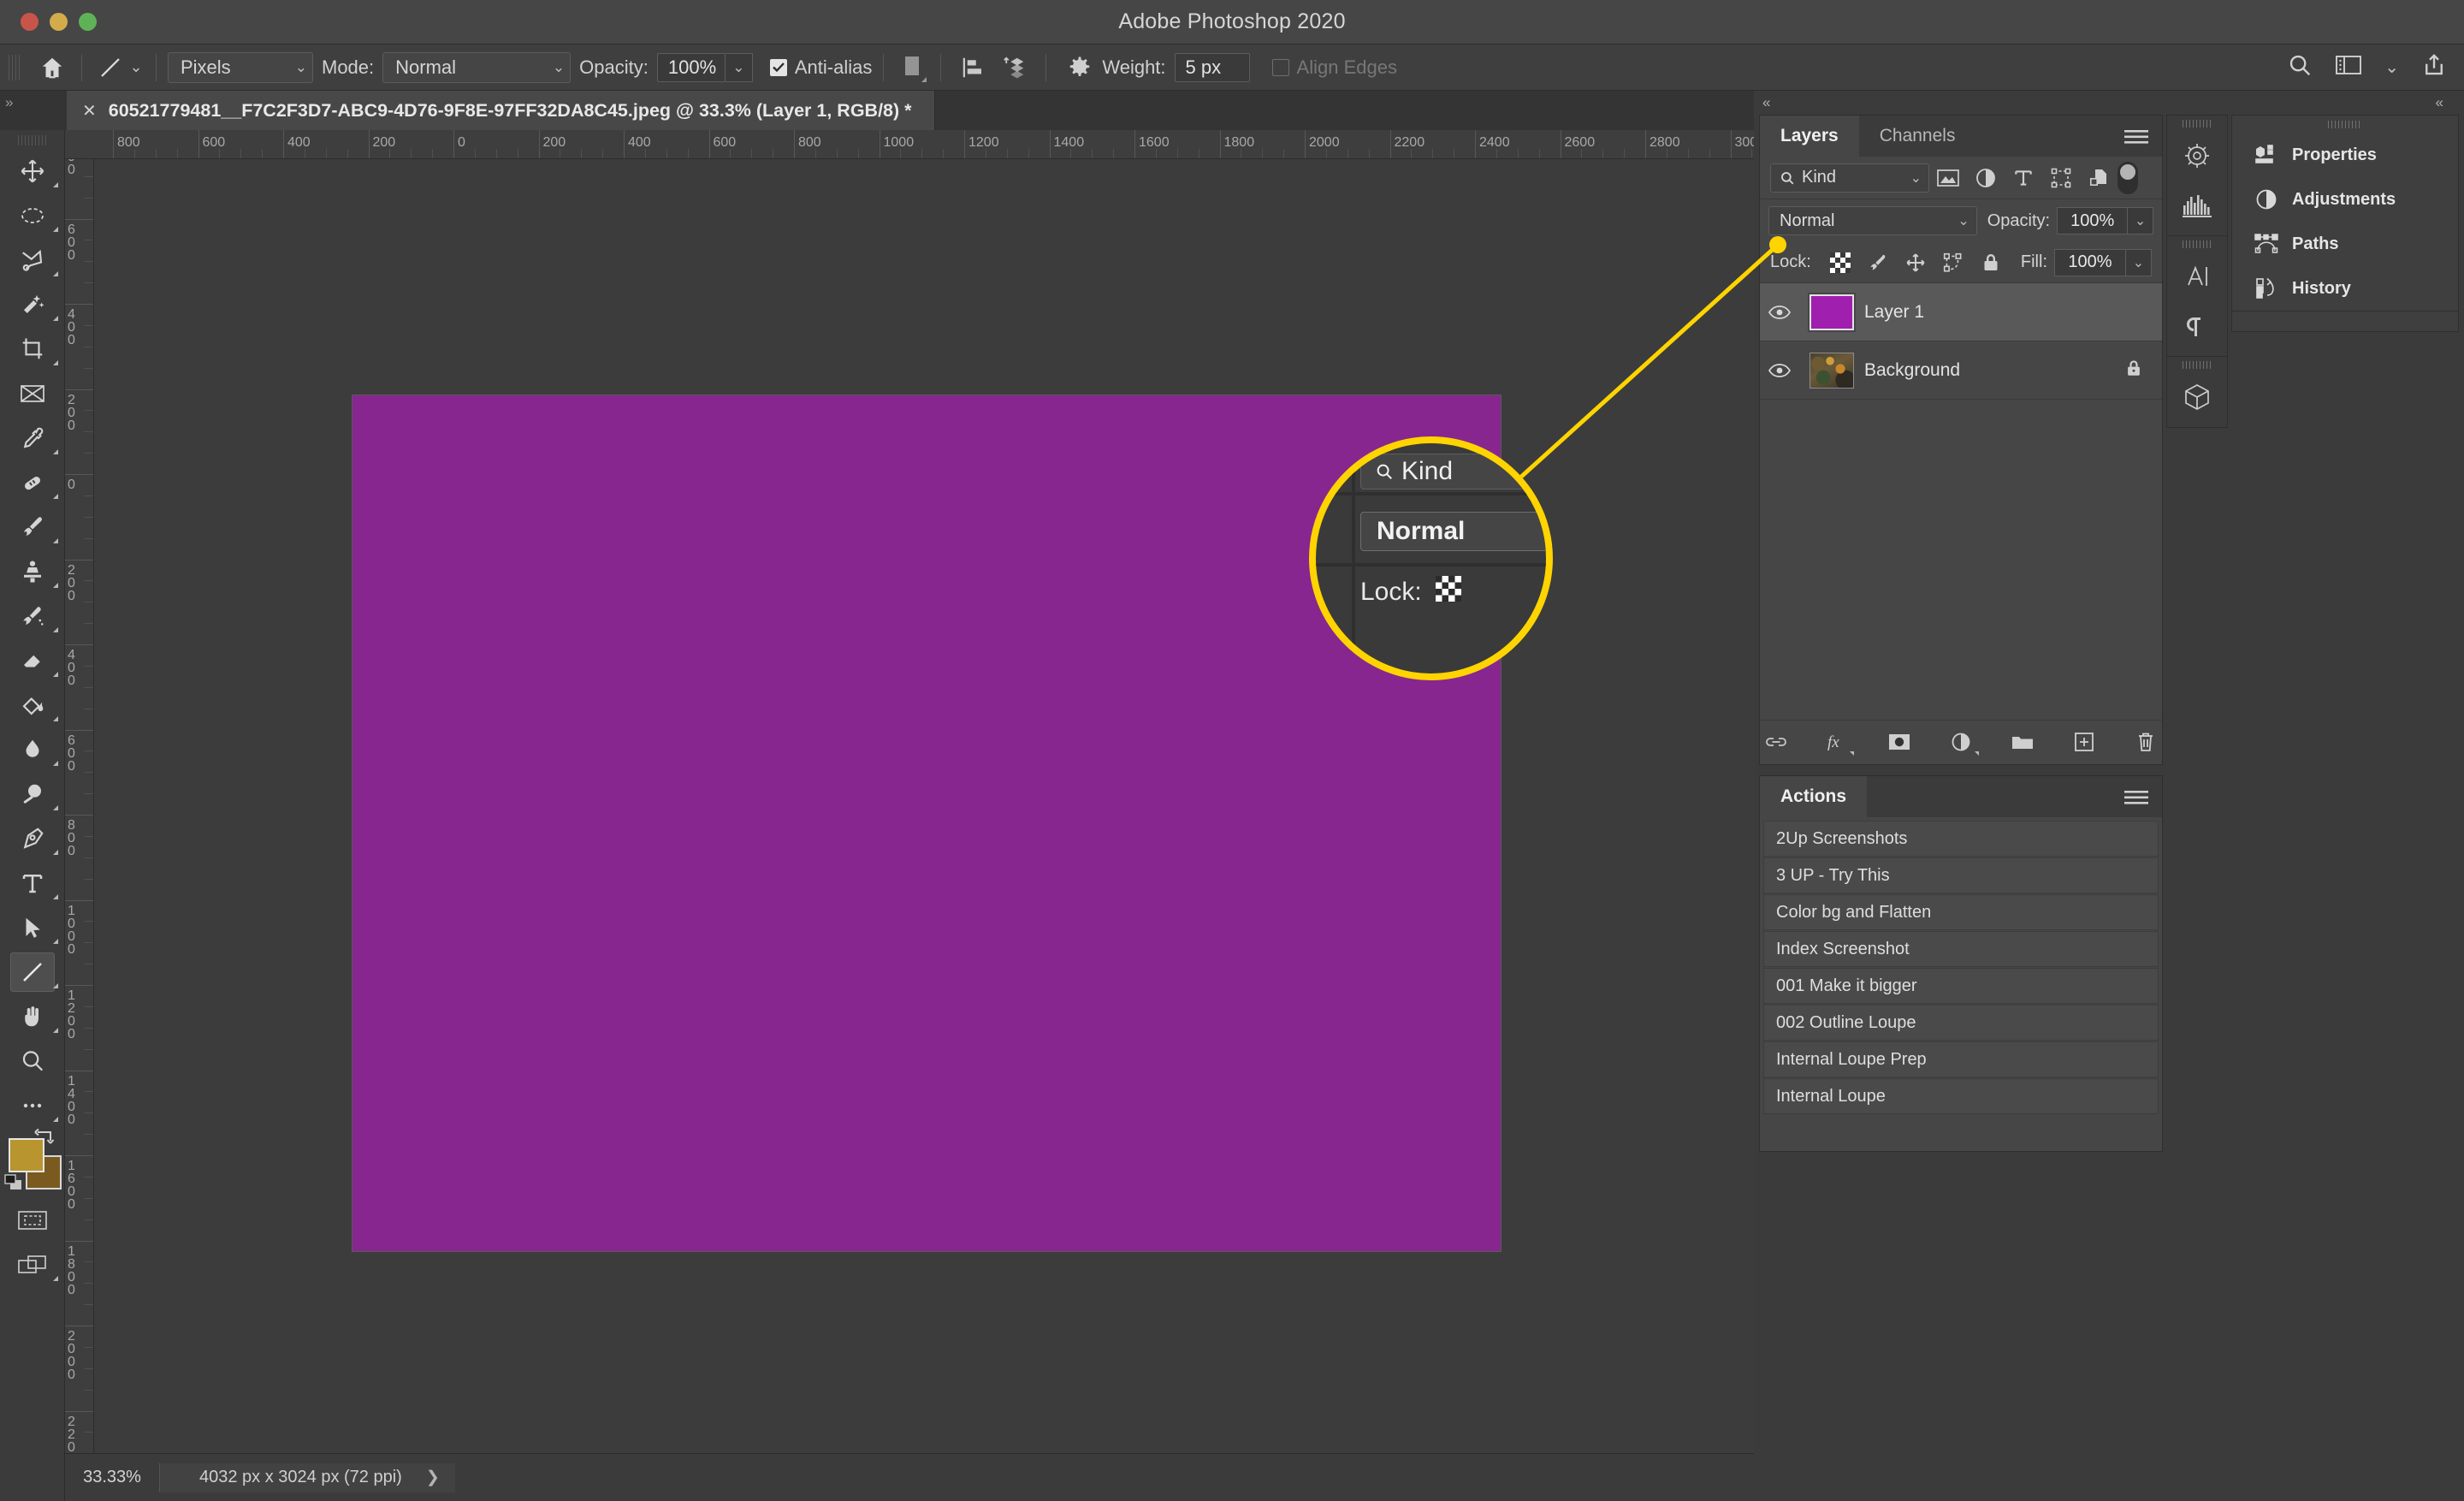  I want to click on histogram-icon, so click(2197, 206).